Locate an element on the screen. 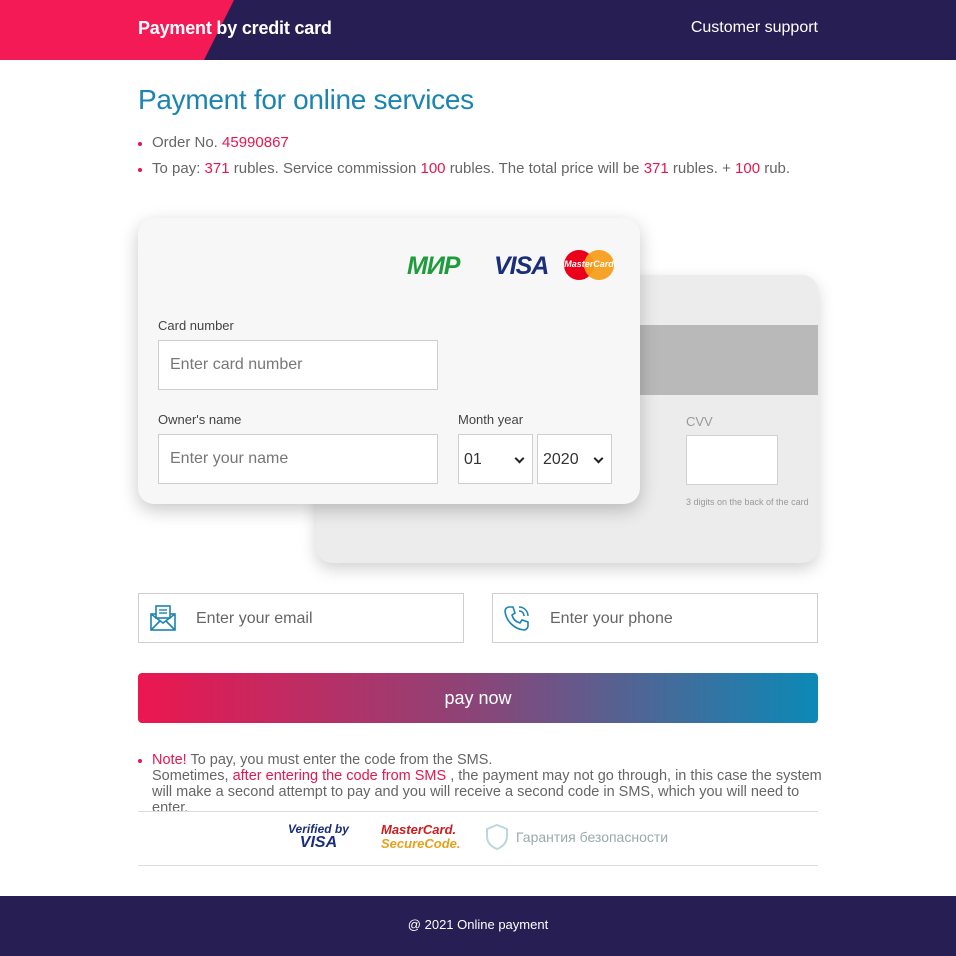  pay-prefix: To pay: is located at coordinates (176, 168).